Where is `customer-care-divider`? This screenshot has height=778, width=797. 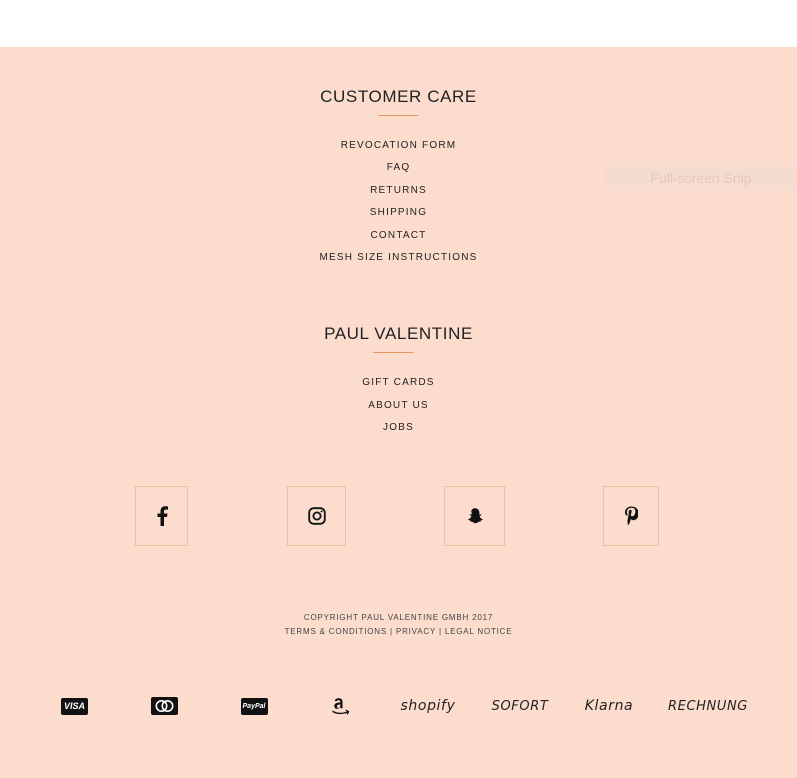 customer-care-divider is located at coordinates (398, 115).